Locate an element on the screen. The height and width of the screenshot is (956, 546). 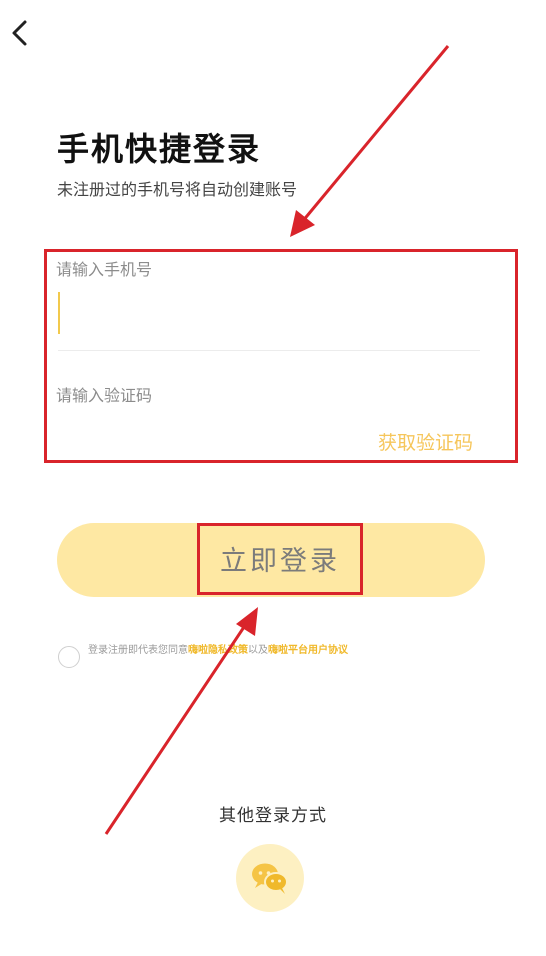
chevron-left-icon is located at coordinates (19, 33).